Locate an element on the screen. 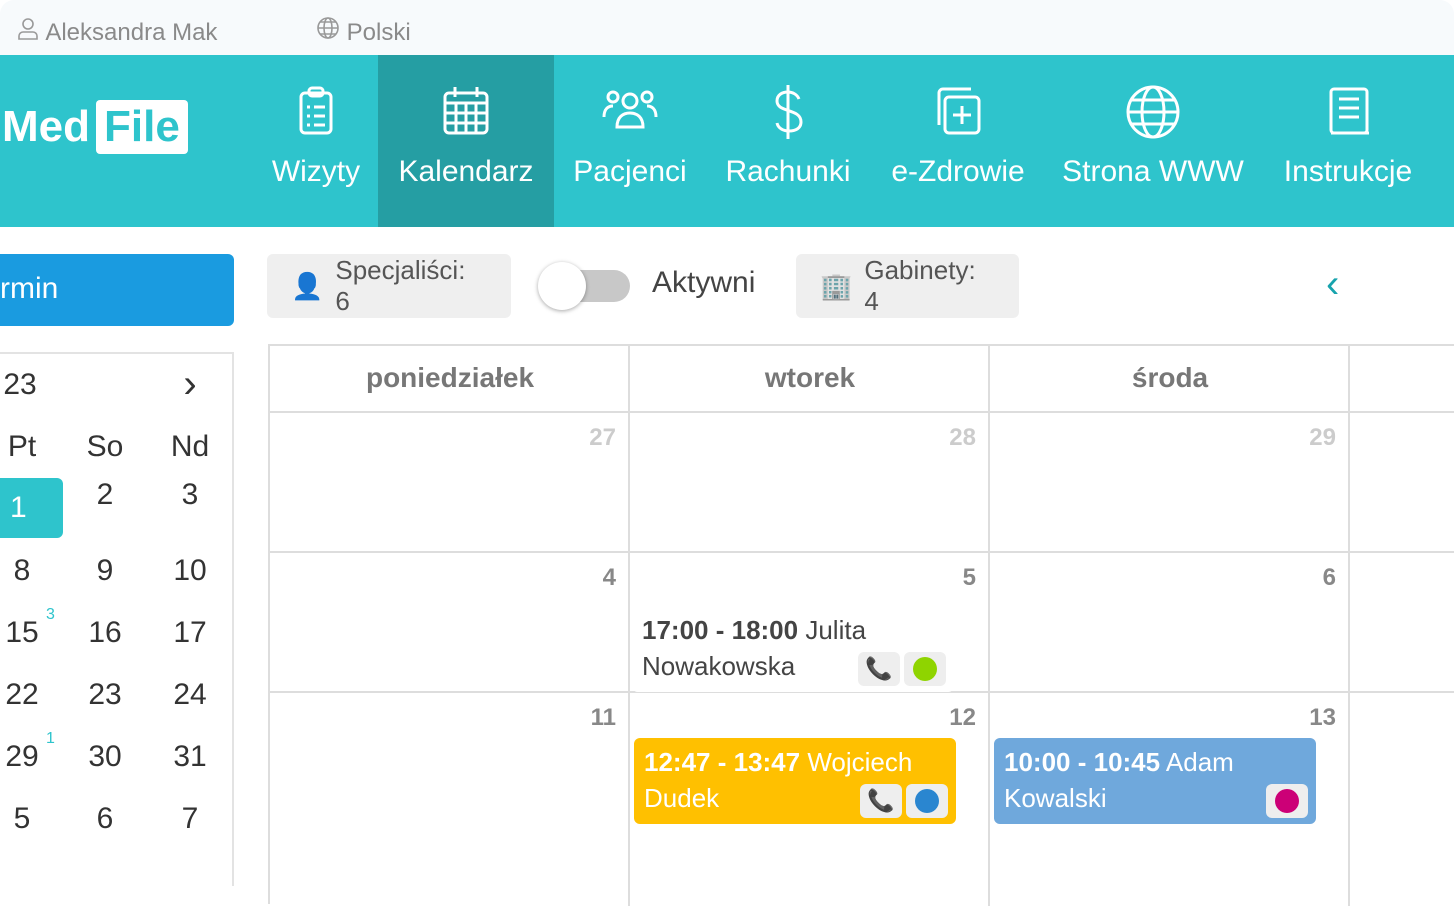 The height and width of the screenshot is (906, 1454). rooms-filter: 🏢 Gabinety: 4 is located at coordinates (907, 286).